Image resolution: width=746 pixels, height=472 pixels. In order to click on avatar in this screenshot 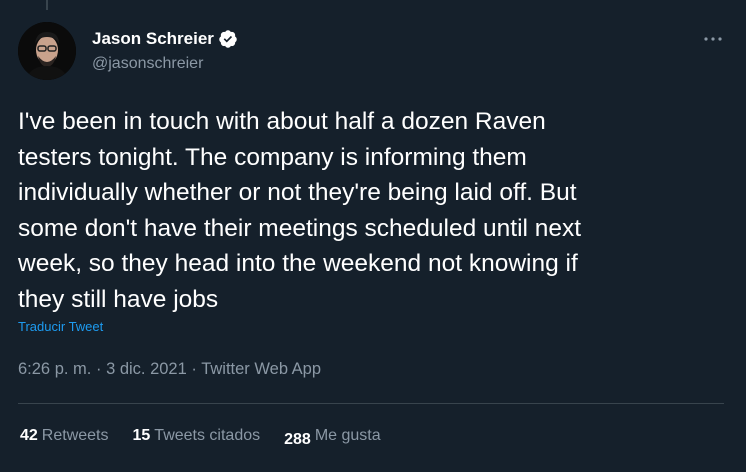, I will do `click(47, 51)`.